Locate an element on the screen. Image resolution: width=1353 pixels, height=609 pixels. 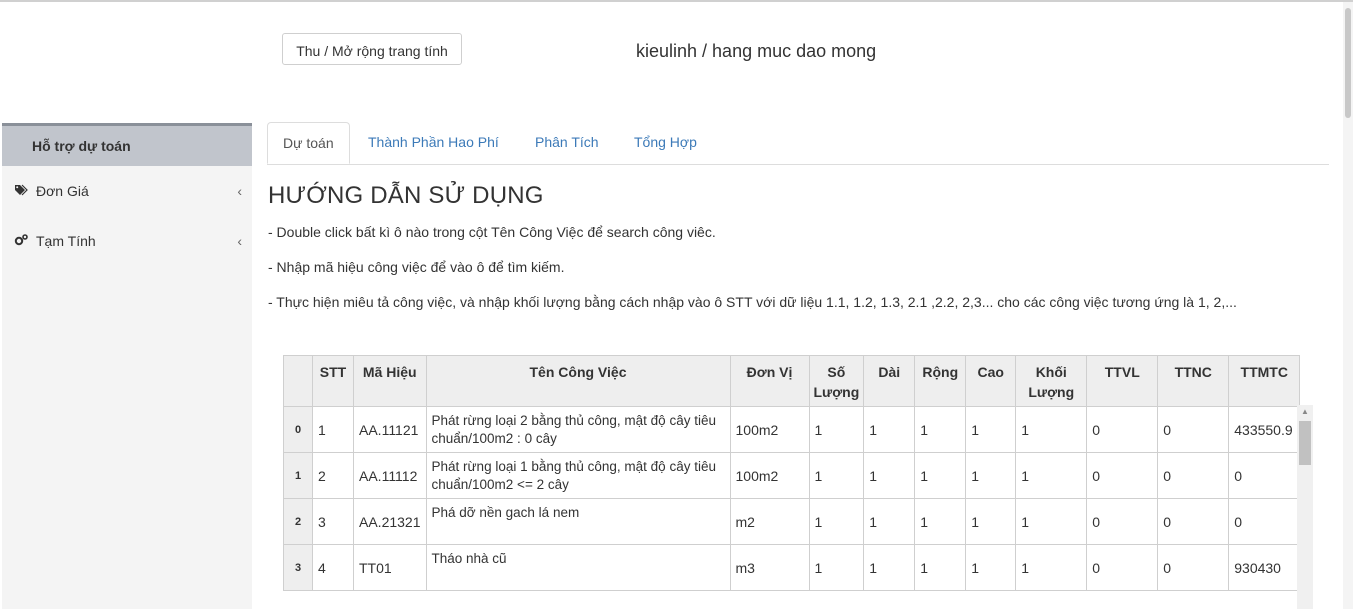
sidebar-item-don-gia: Đơn Giá ‹ is located at coordinates (127, 191).